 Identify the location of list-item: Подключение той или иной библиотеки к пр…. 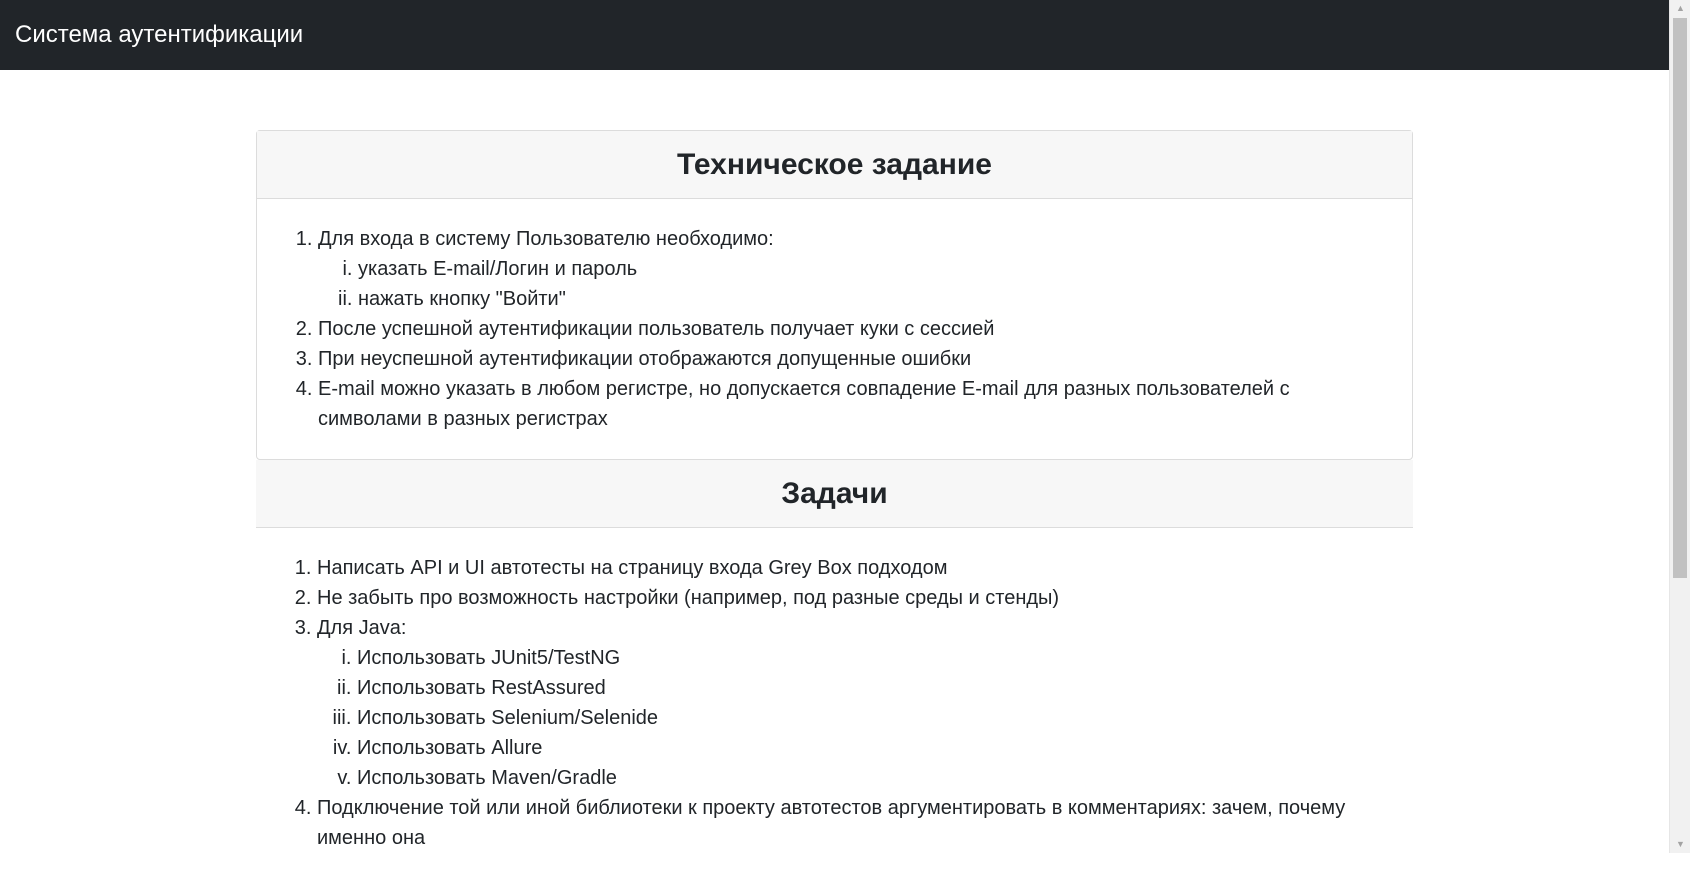
(852, 823).